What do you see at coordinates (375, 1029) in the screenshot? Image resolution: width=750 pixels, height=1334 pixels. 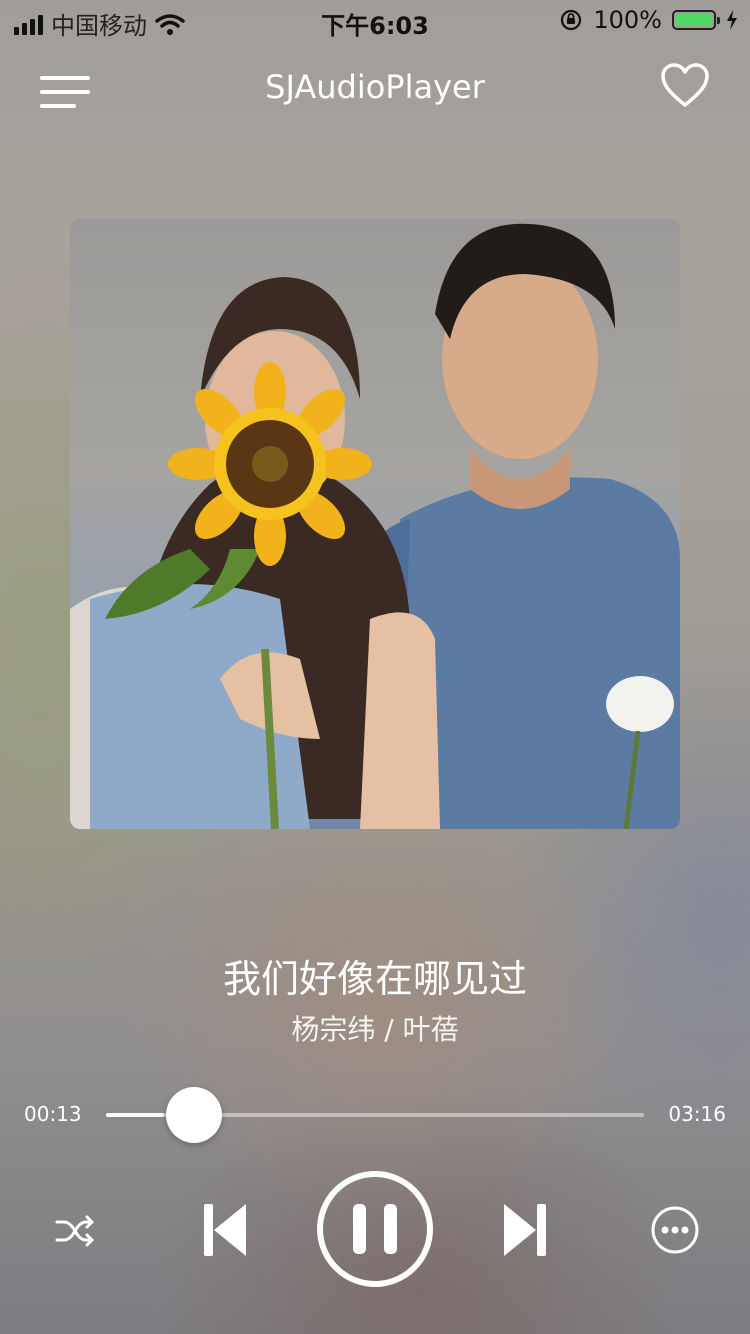 I see `artist-name: 杨宗纬 / 叶蓓` at bounding box center [375, 1029].